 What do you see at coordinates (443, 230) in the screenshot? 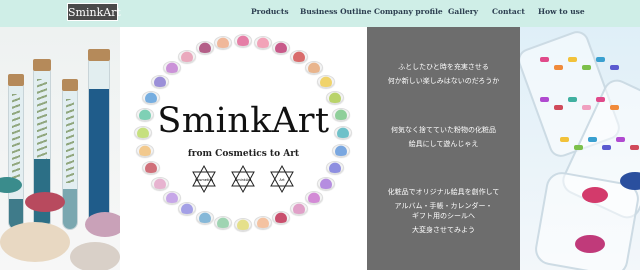
I see `message-line: 大変身させてみよう` at bounding box center [443, 230].